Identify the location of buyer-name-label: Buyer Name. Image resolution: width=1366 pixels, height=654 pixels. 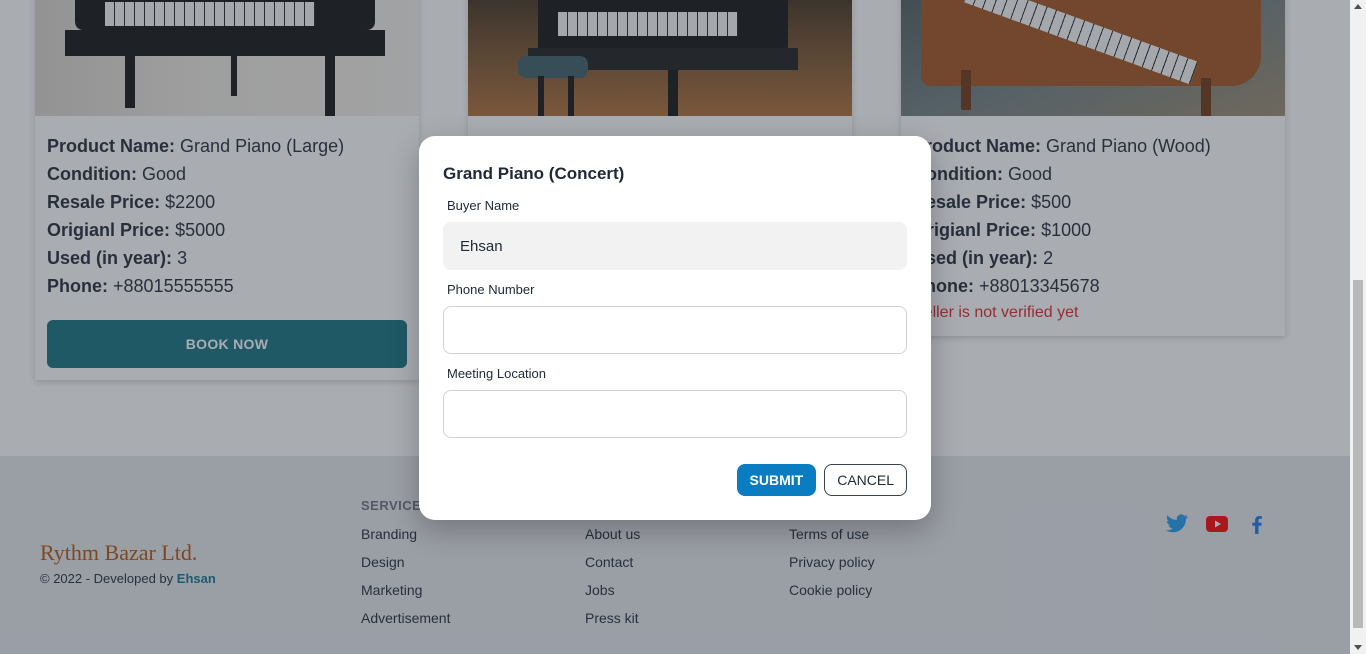
(483, 205).